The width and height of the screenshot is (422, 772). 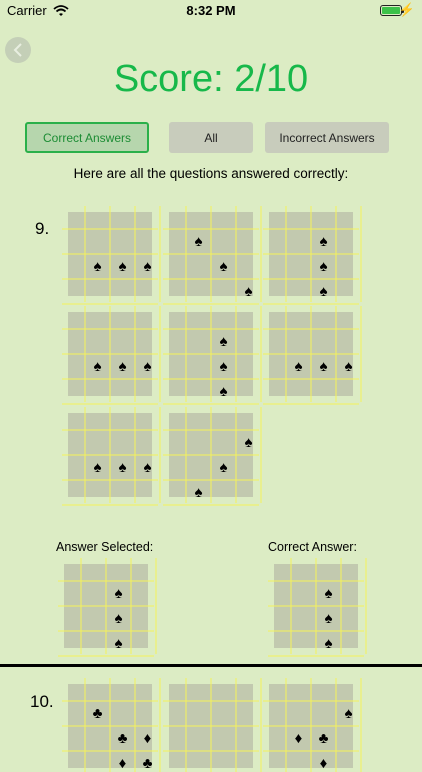 I want to click on question-number: 10., so click(x=42, y=701).